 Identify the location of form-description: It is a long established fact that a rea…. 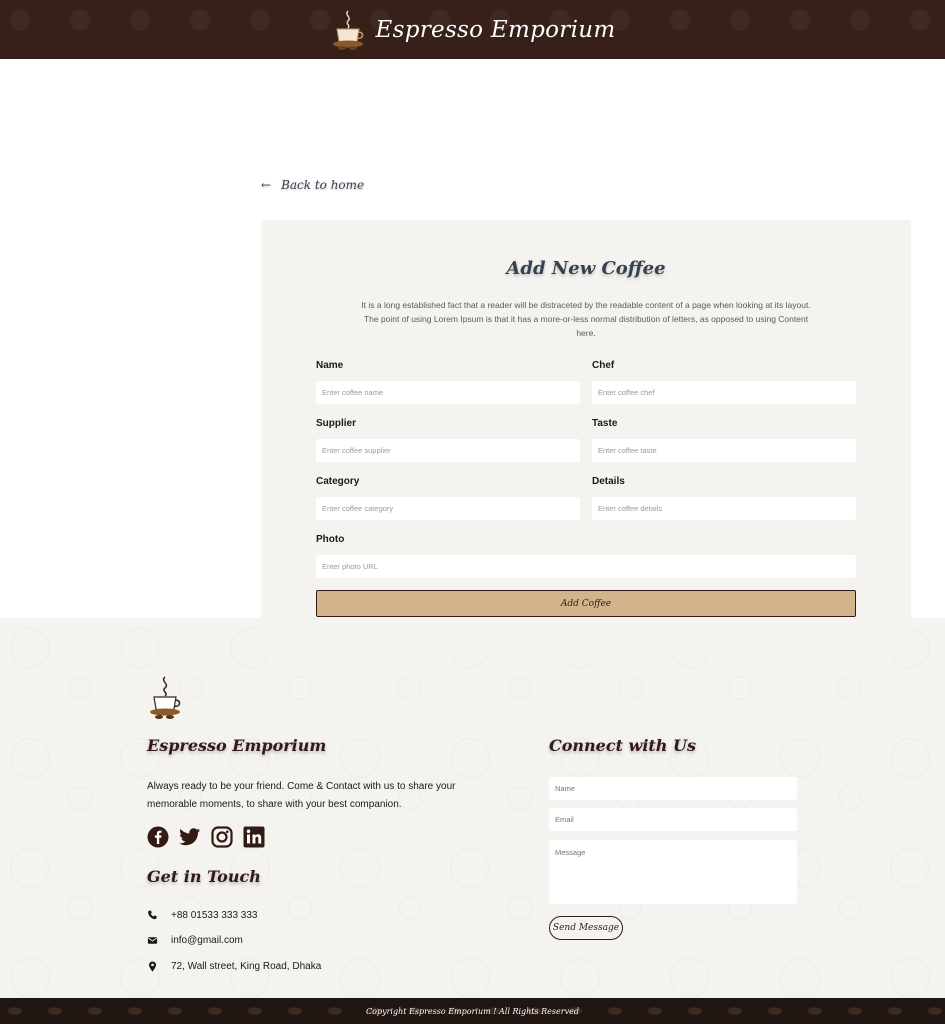
(586, 319).